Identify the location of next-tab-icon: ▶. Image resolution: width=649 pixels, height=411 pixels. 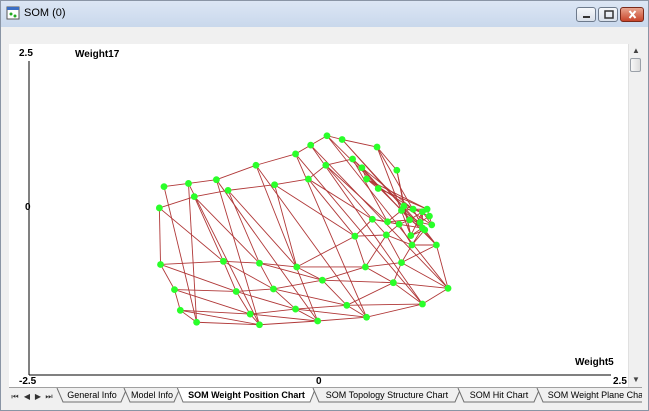
(38, 397).